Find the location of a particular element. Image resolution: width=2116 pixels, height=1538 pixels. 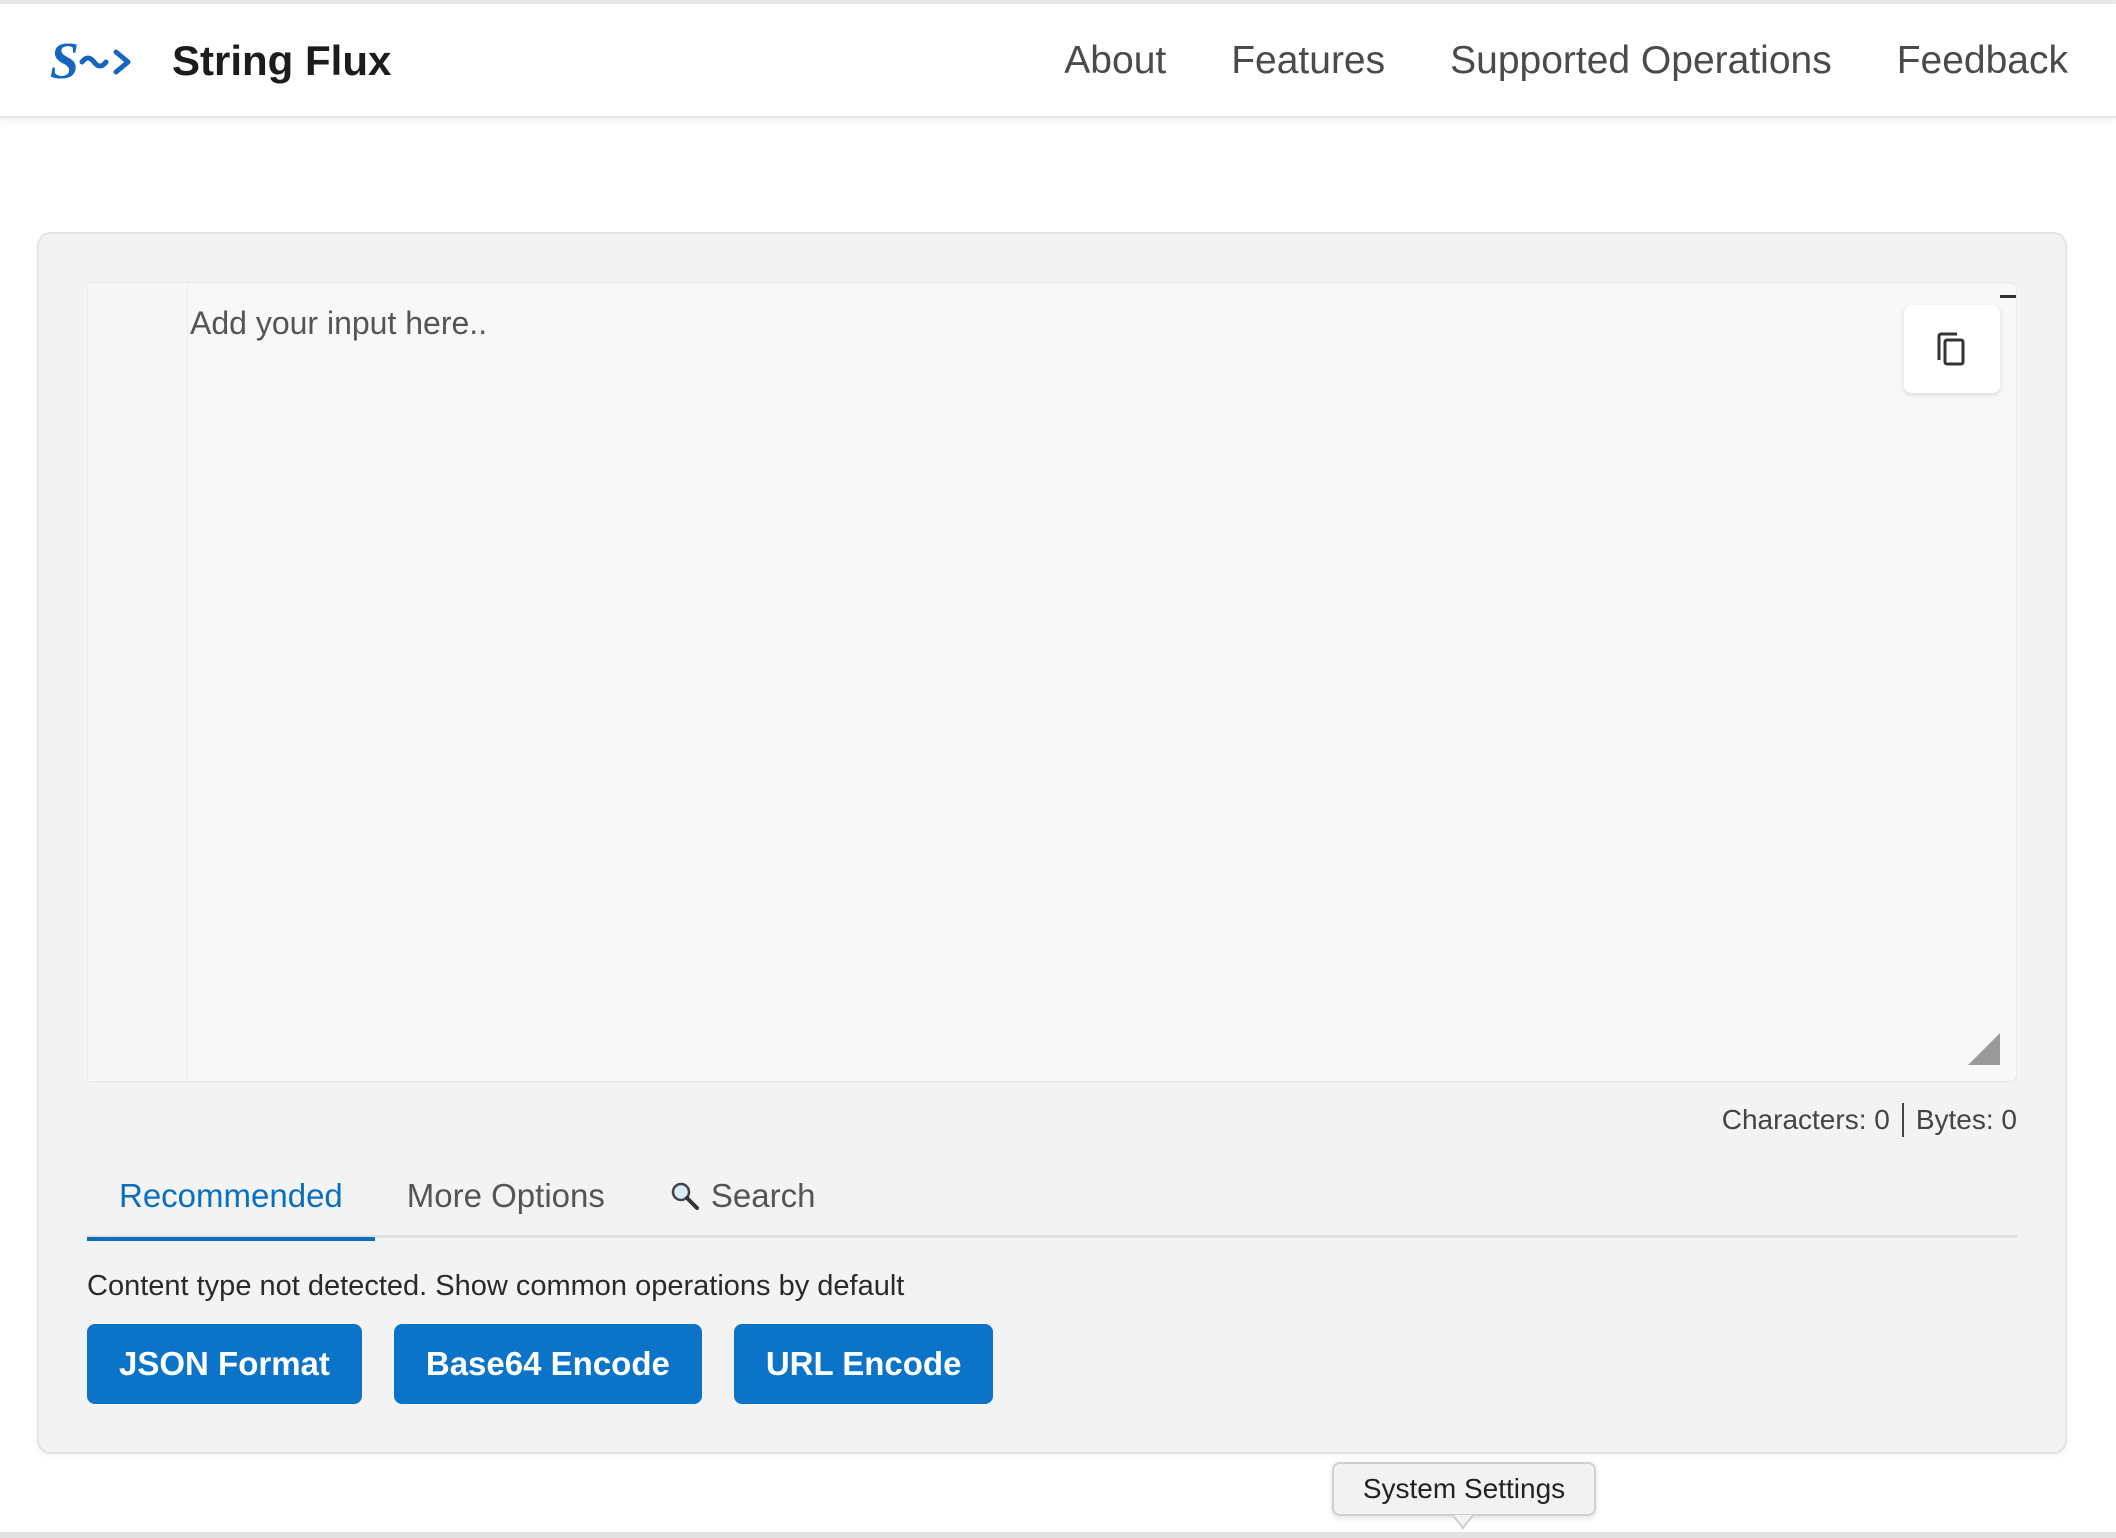

tooltip-arrow is located at coordinates (1463, 1522).